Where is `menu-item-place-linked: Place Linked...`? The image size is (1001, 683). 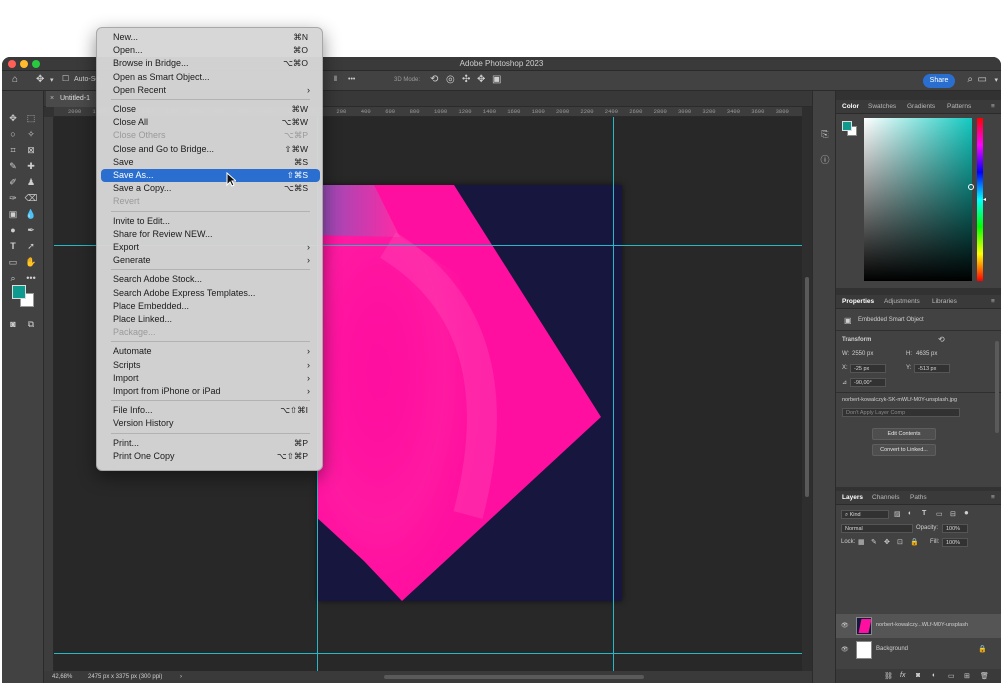 menu-item-place-linked: Place Linked... is located at coordinates (210, 319).